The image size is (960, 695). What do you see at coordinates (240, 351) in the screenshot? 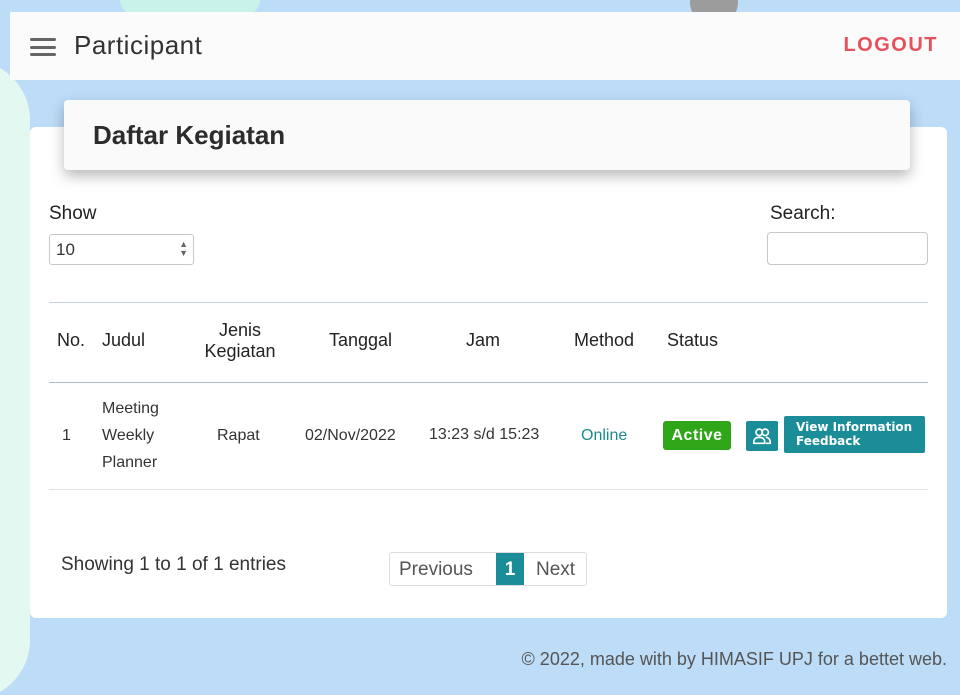
I see `column-header-jenis-line2: Kegiatan` at bounding box center [240, 351].